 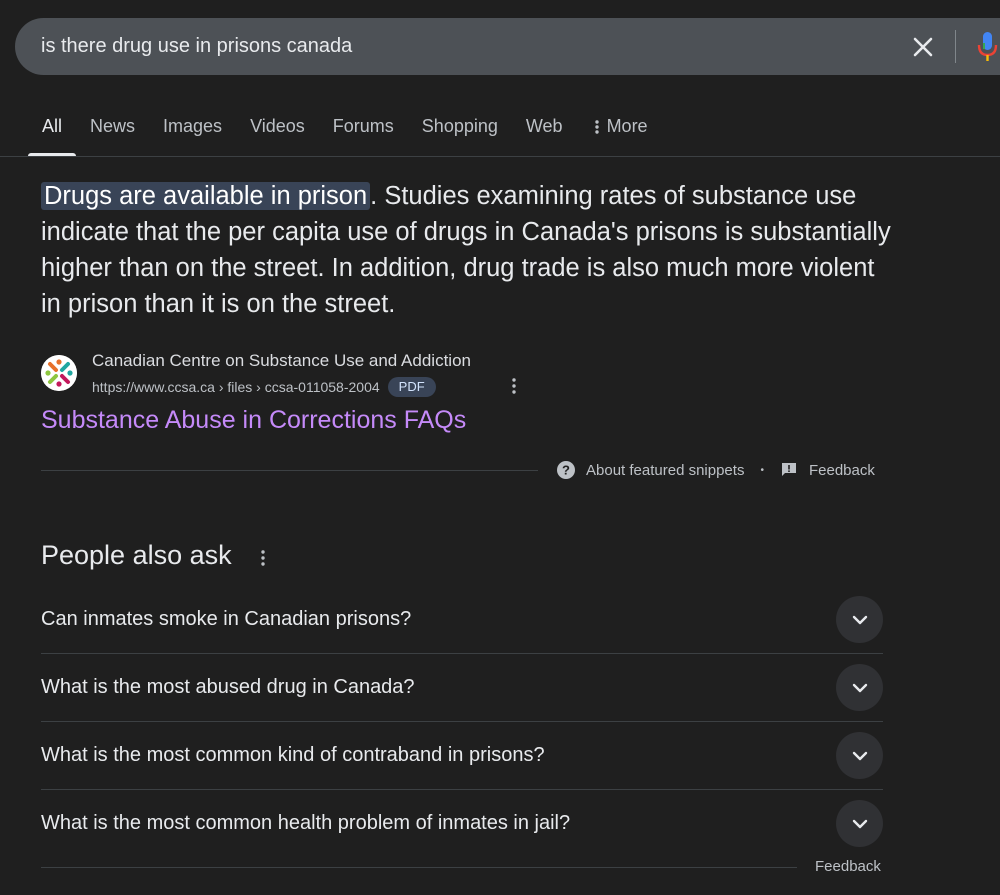 I want to click on search-divider, so click(x=955, y=46).